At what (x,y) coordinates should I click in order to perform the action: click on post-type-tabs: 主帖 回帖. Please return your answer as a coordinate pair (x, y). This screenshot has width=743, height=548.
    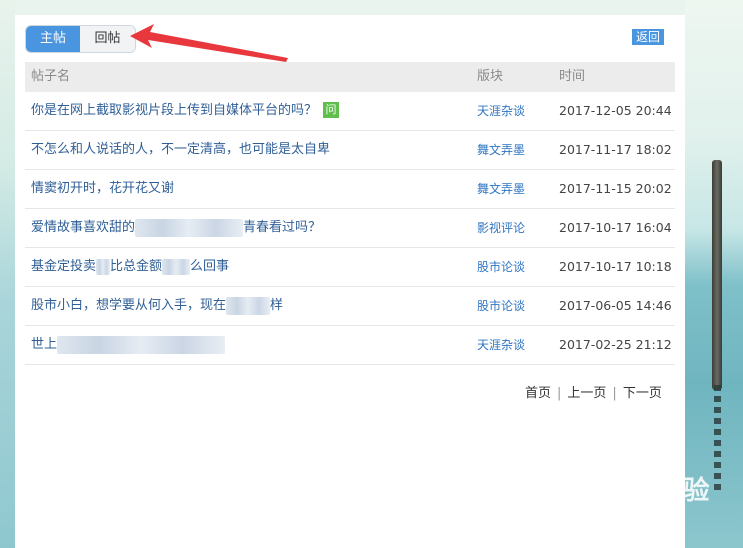
    Looking at the image, I should click on (80, 39).